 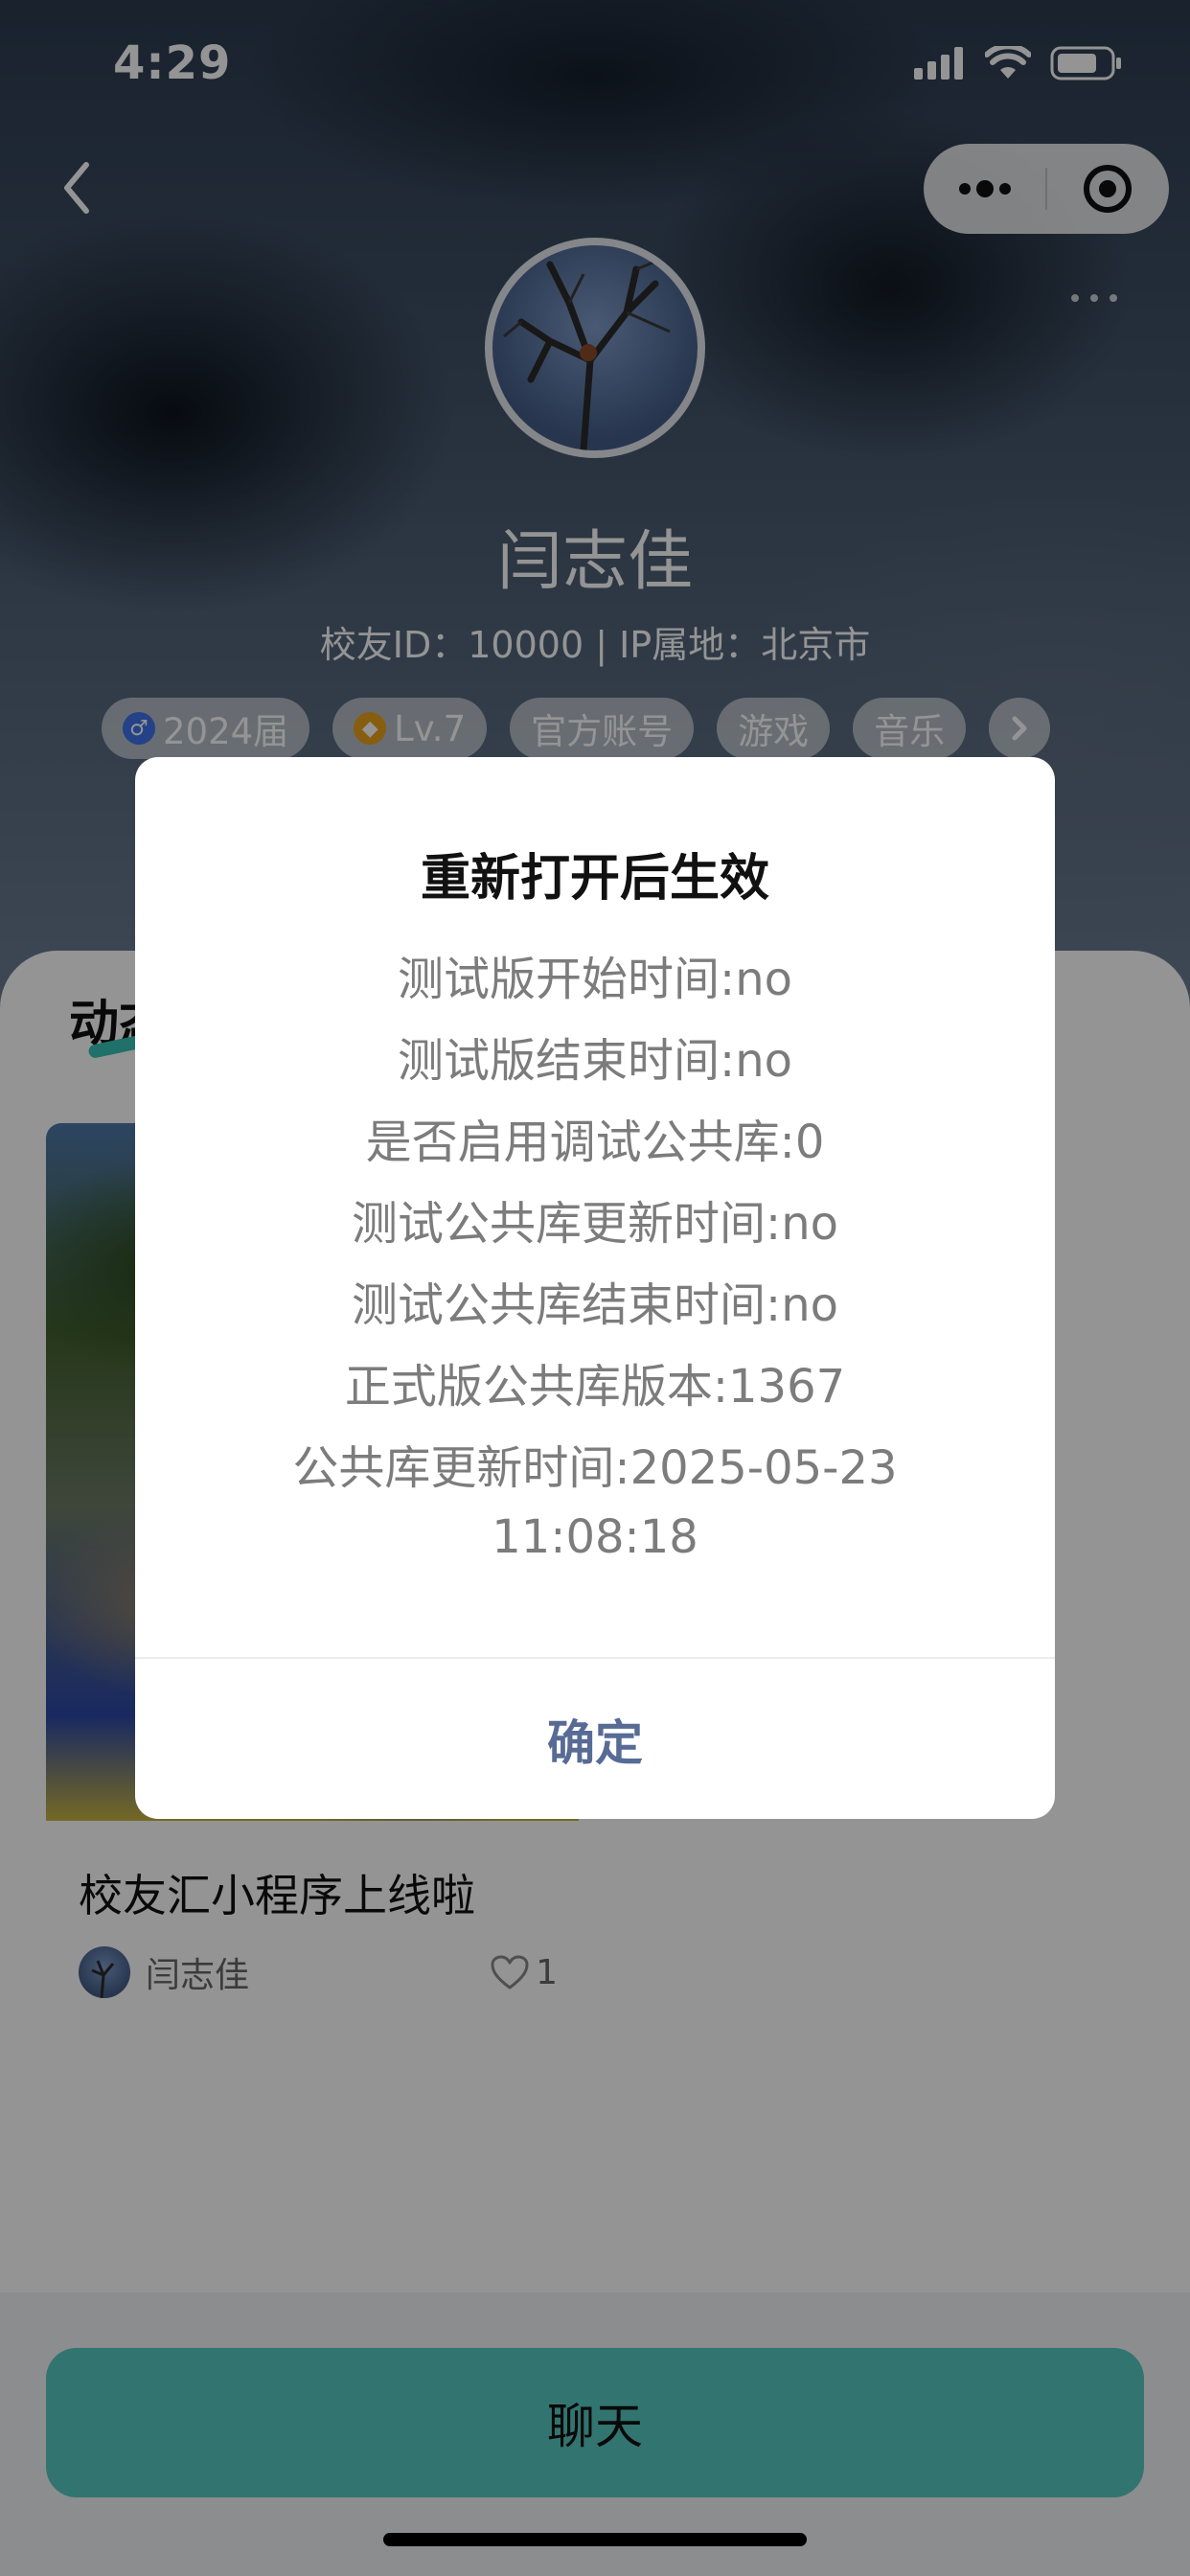 I want to click on confirm-button: 确定, so click(x=595, y=1739).